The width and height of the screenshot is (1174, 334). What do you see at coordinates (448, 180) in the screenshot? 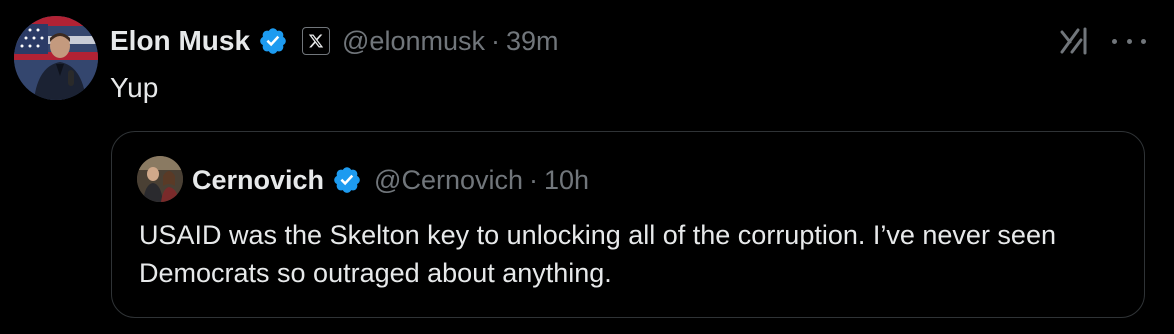
I see `quoted-author-handle: @Cernovich` at bounding box center [448, 180].